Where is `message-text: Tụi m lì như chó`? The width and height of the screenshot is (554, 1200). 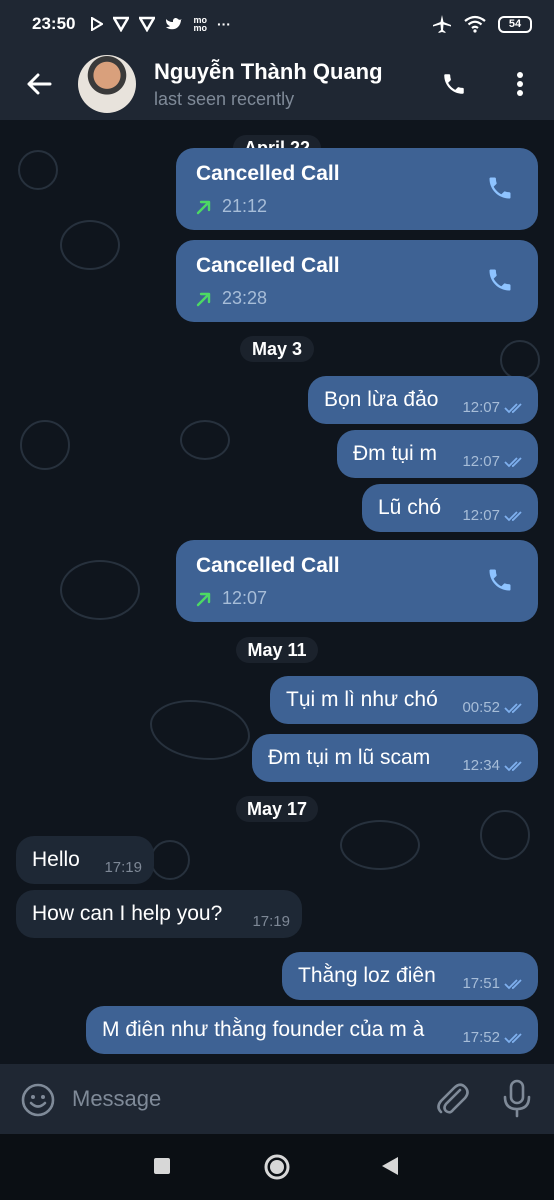 message-text: Tụi m lì như chó is located at coordinates (362, 699).